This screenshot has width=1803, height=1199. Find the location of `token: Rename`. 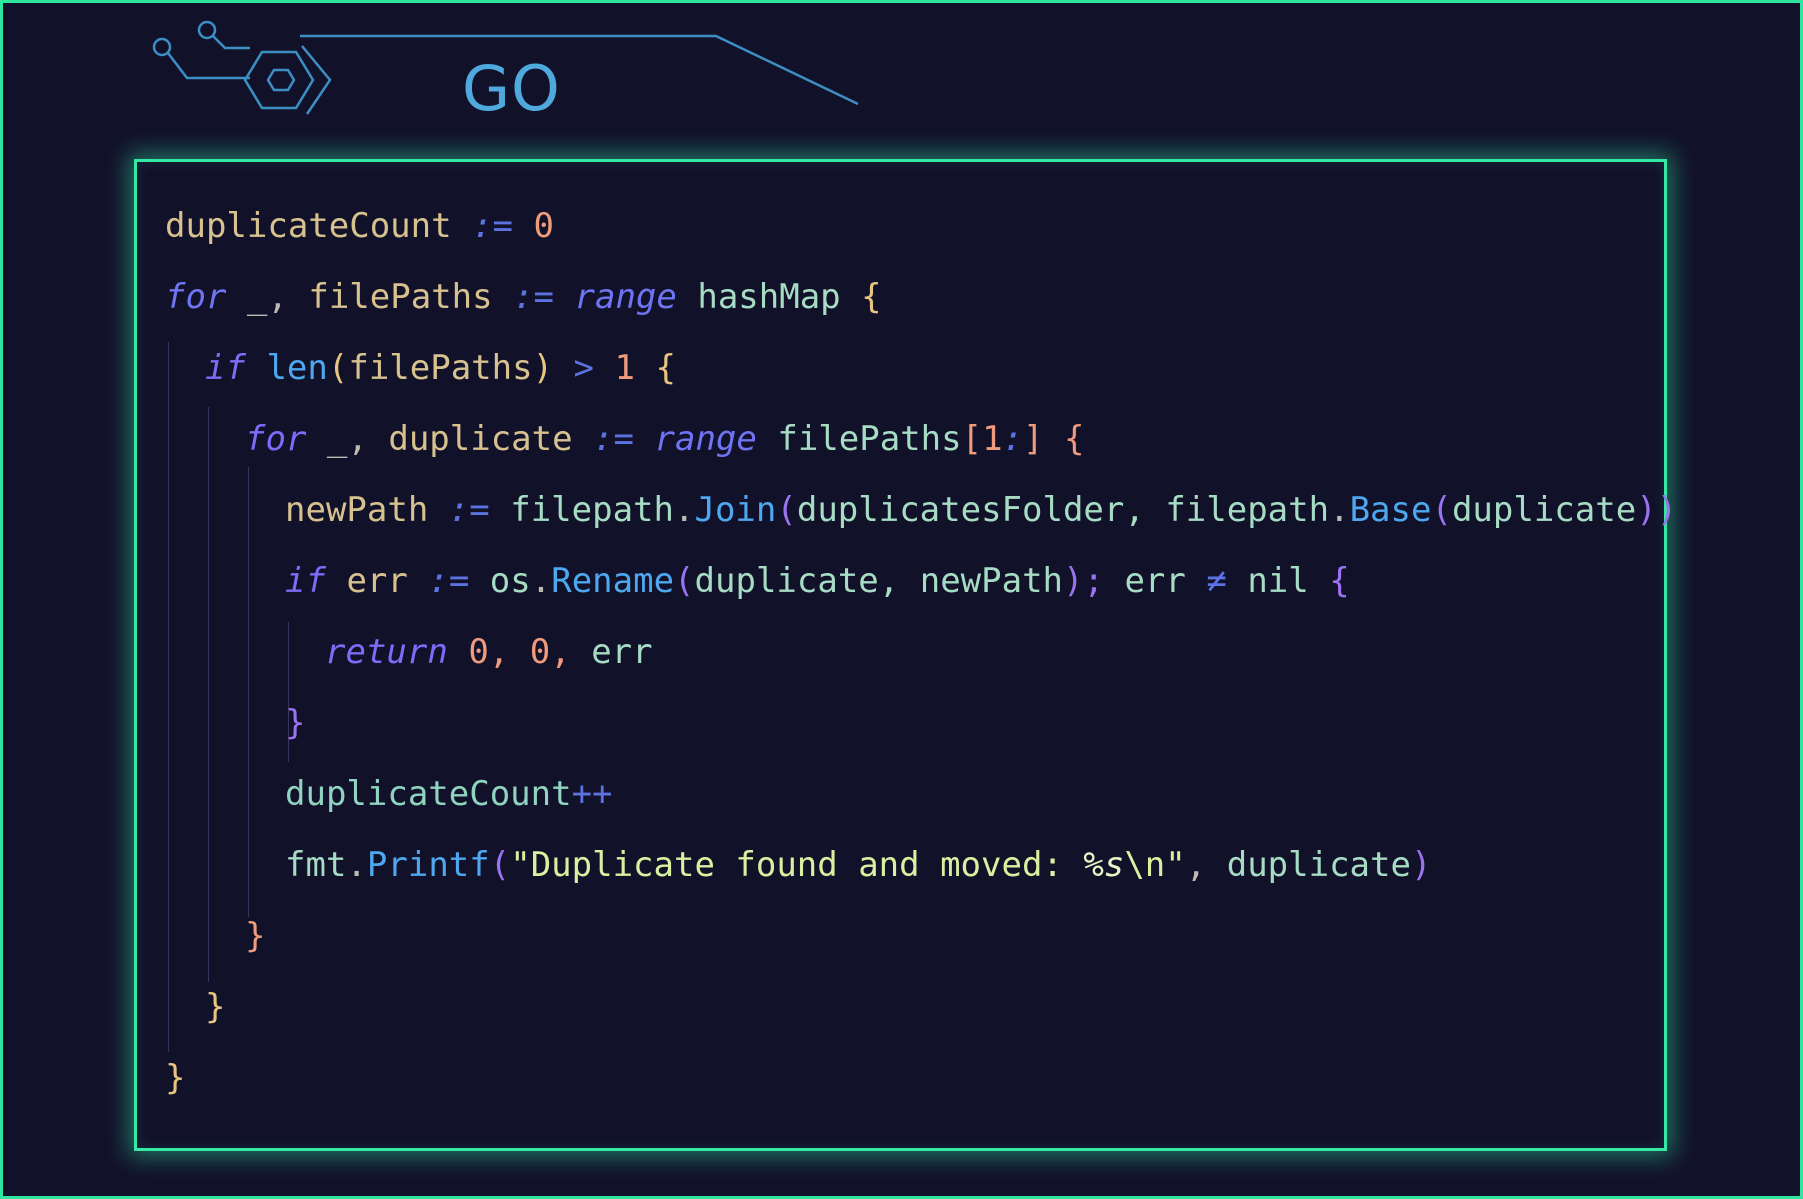

token: Rename is located at coordinates (613, 581).